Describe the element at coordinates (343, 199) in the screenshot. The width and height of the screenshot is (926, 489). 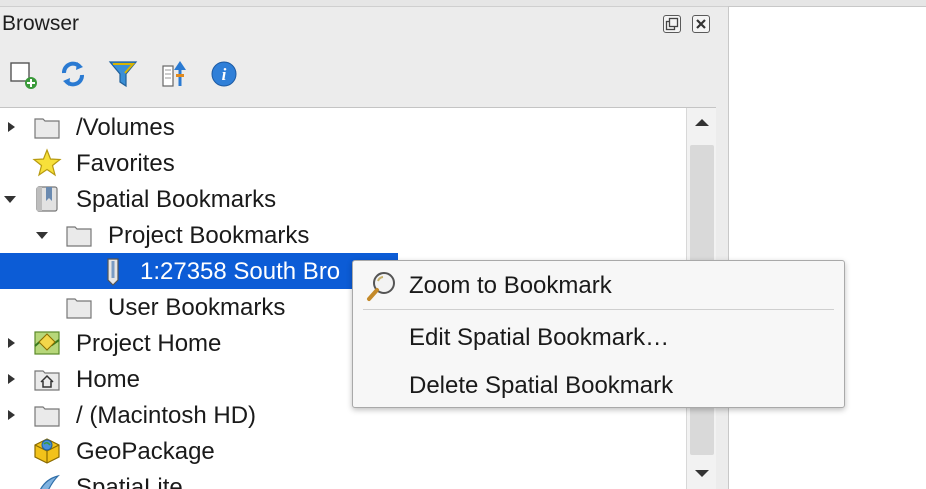
I see `tree-item-spatial-bookmarks: Spatial Bookmarks` at that location.